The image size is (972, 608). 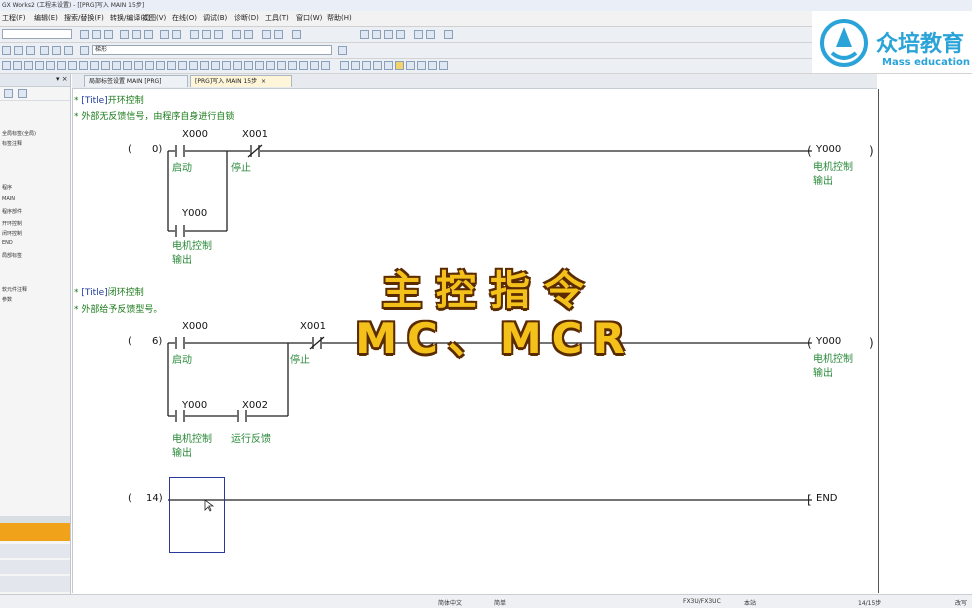 I want to click on paste-icon, so click(x=148, y=34).